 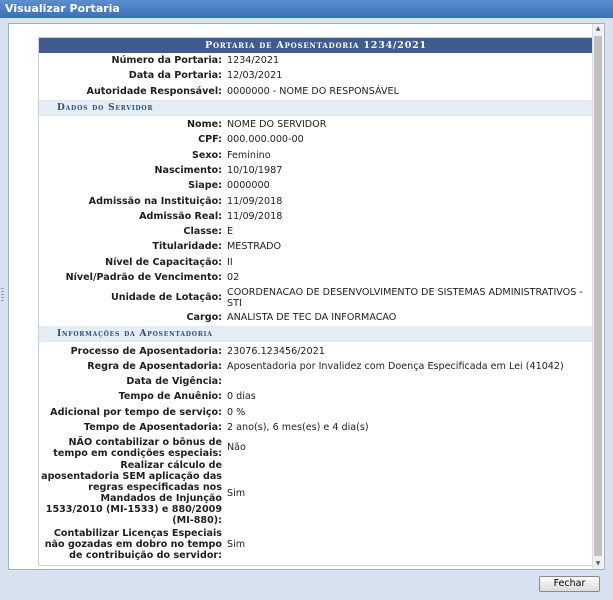 What do you see at coordinates (241, 397) in the screenshot?
I see `field-value: 0 dias` at bounding box center [241, 397].